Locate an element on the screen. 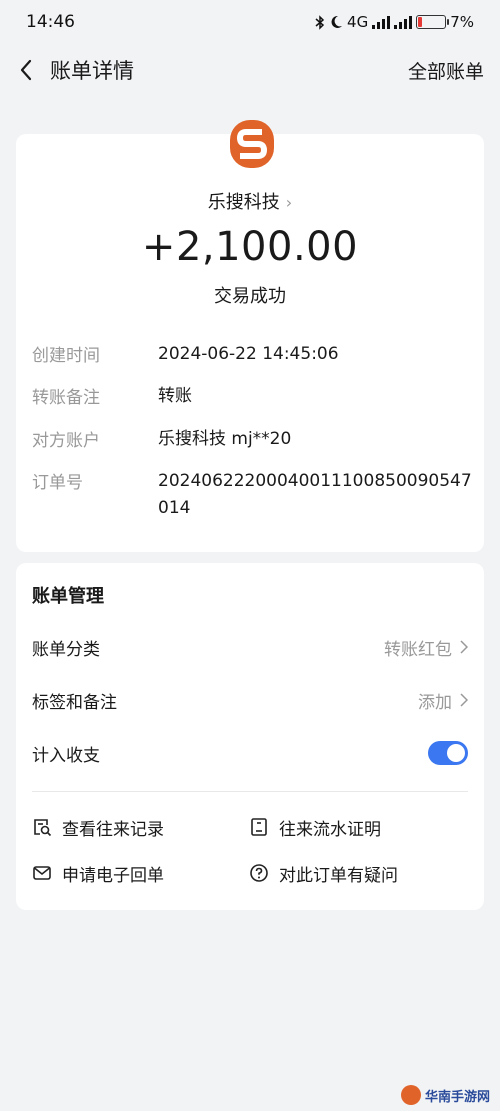 Image resolution: width=500 pixels, height=1111 pixels. statement-proof-label: 往来流水证明 is located at coordinates (330, 829).